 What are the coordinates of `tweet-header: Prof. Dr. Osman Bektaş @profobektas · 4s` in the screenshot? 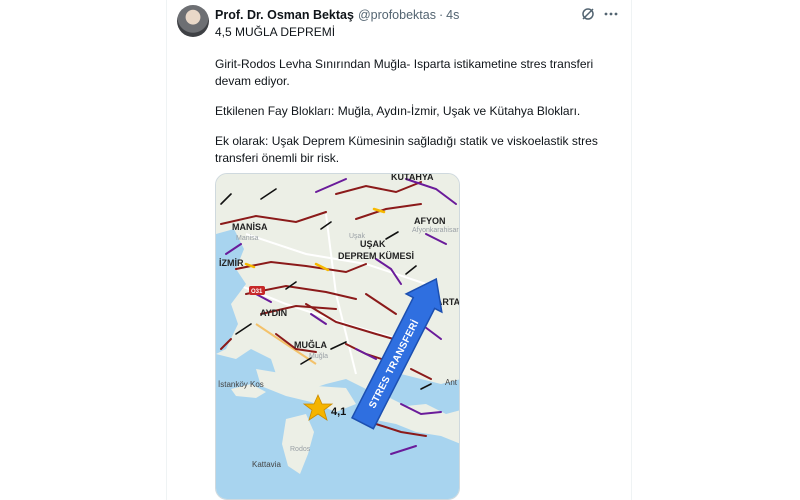 It's located at (337, 15).